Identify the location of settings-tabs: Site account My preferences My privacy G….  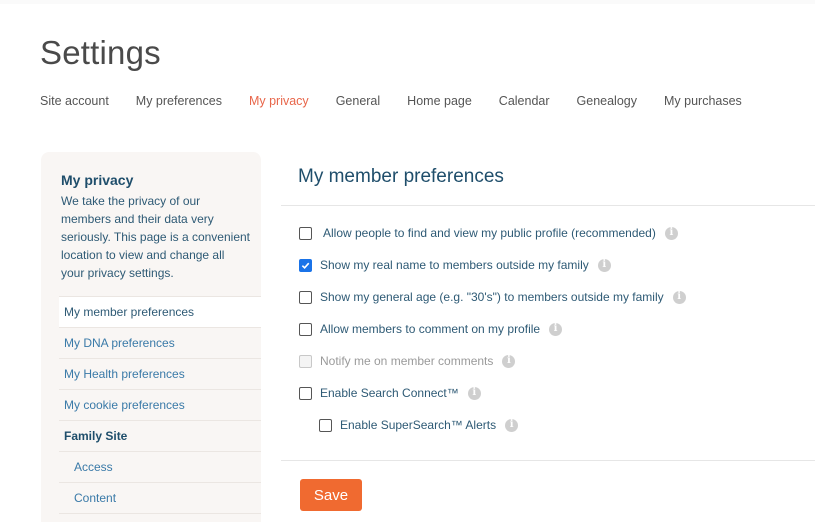
(404, 101).